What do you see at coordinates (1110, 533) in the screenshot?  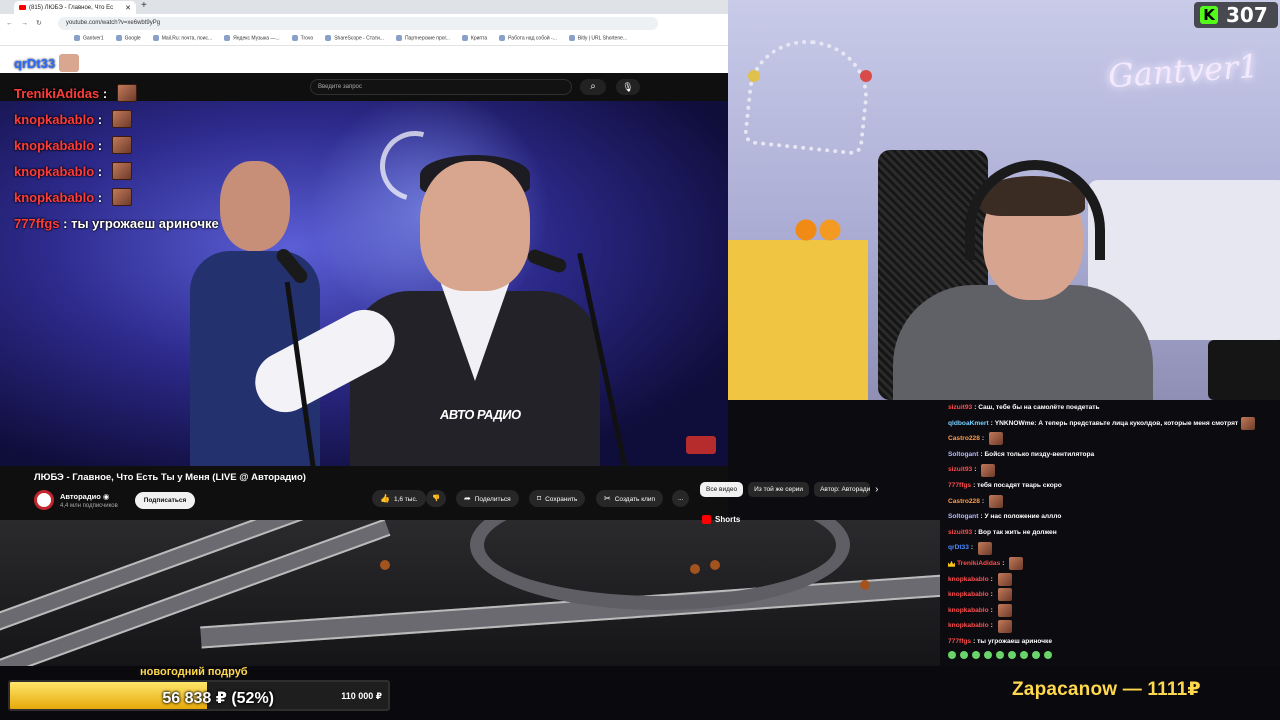 I see `side-chat-line: sizuit93: Вор так жить не должен` at bounding box center [1110, 533].